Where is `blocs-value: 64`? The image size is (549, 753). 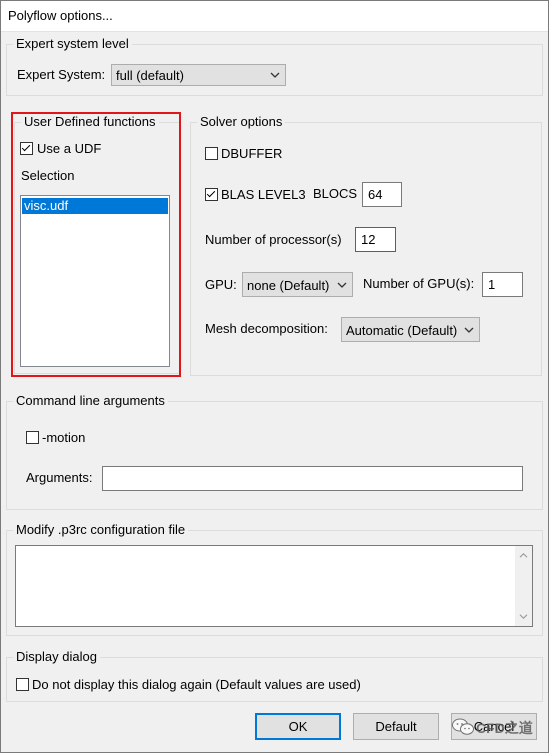 blocs-value: 64 is located at coordinates (375, 194).